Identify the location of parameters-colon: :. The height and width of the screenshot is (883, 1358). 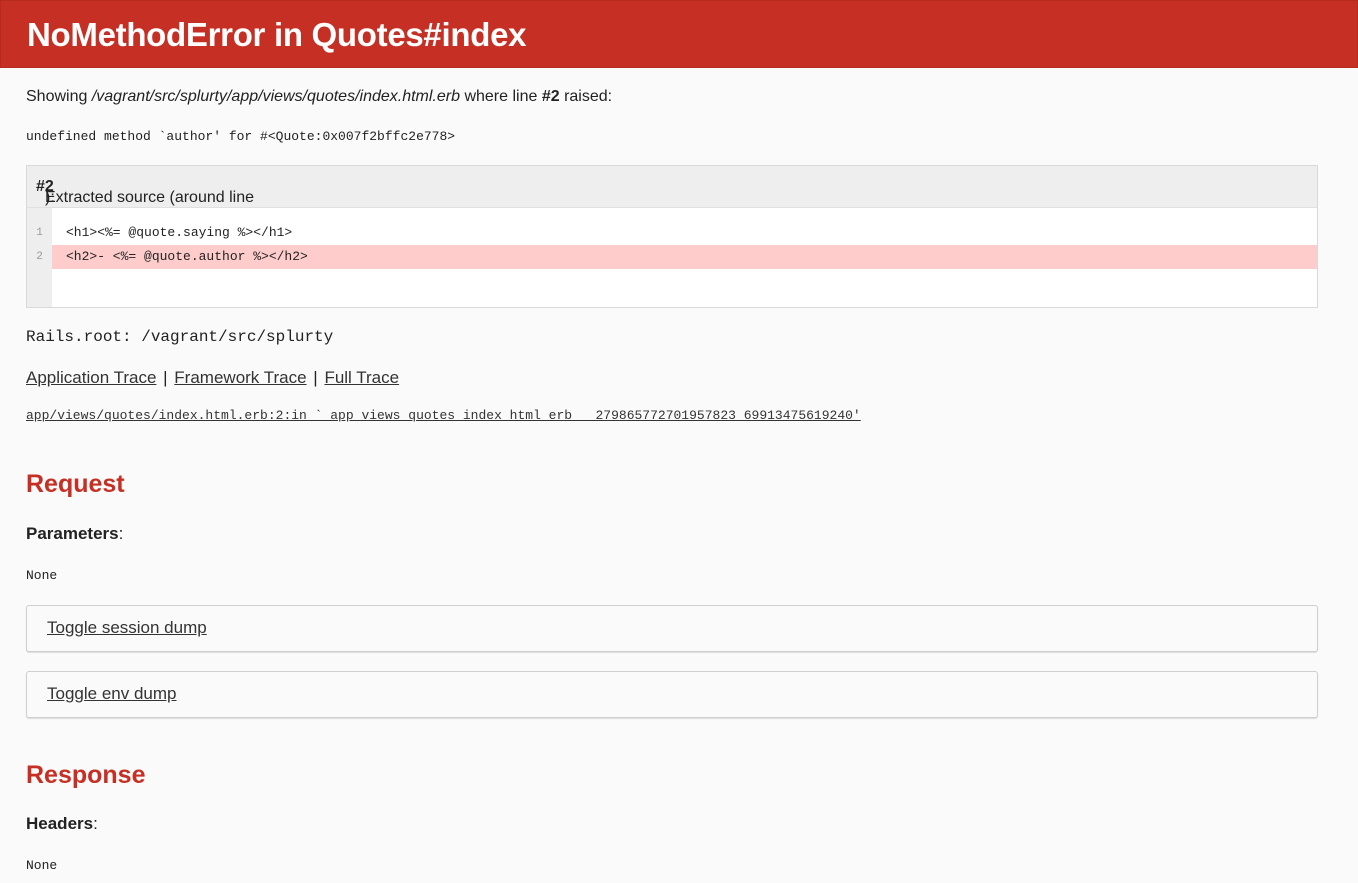
(121, 533).